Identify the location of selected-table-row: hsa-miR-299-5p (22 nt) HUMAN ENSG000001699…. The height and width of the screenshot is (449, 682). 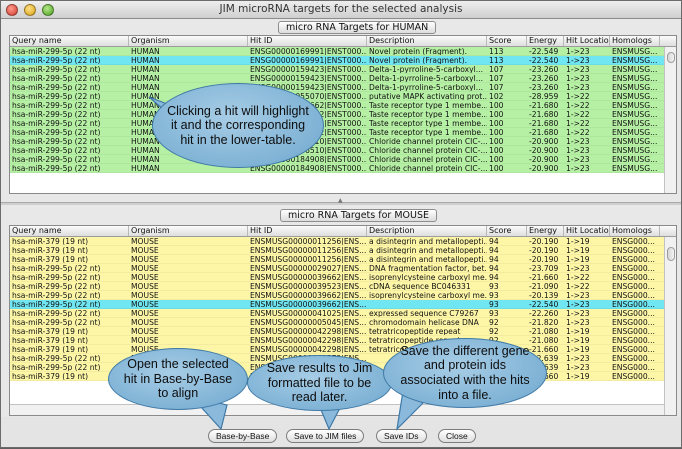
(343, 60).